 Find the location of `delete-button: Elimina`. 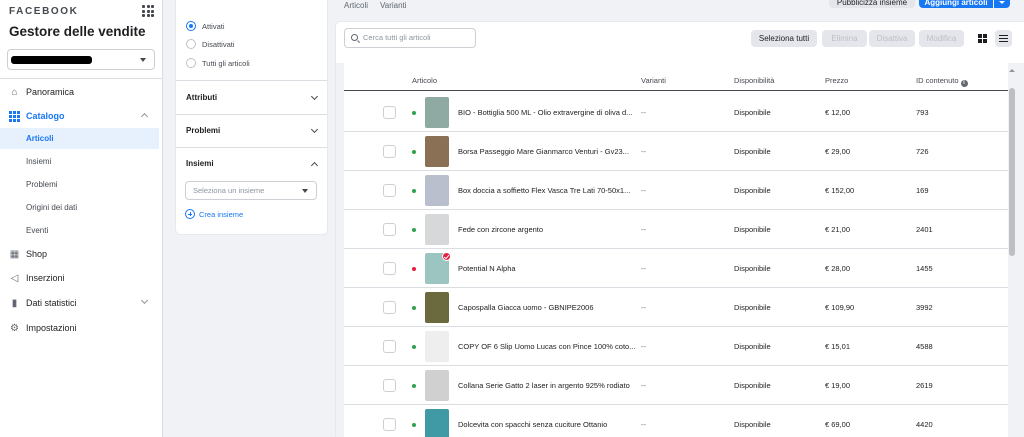

delete-button: Elimina is located at coordinates (844, 38).